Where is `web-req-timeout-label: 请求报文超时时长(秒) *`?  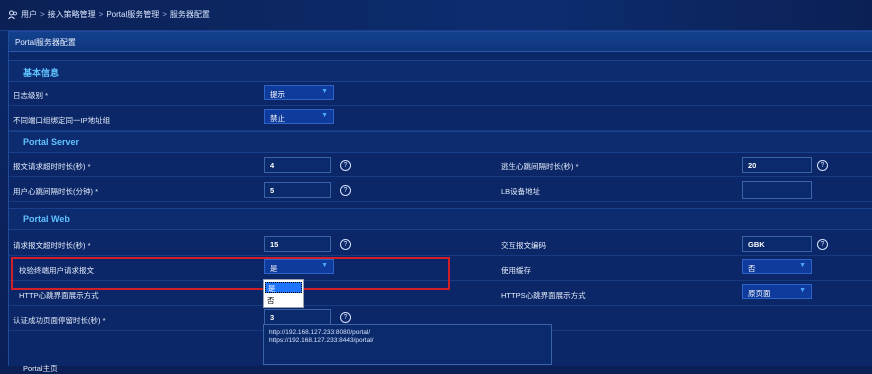
web-req-timeout-label: 请求报文超时时长(秒) * is located at coordinates (52, 245).